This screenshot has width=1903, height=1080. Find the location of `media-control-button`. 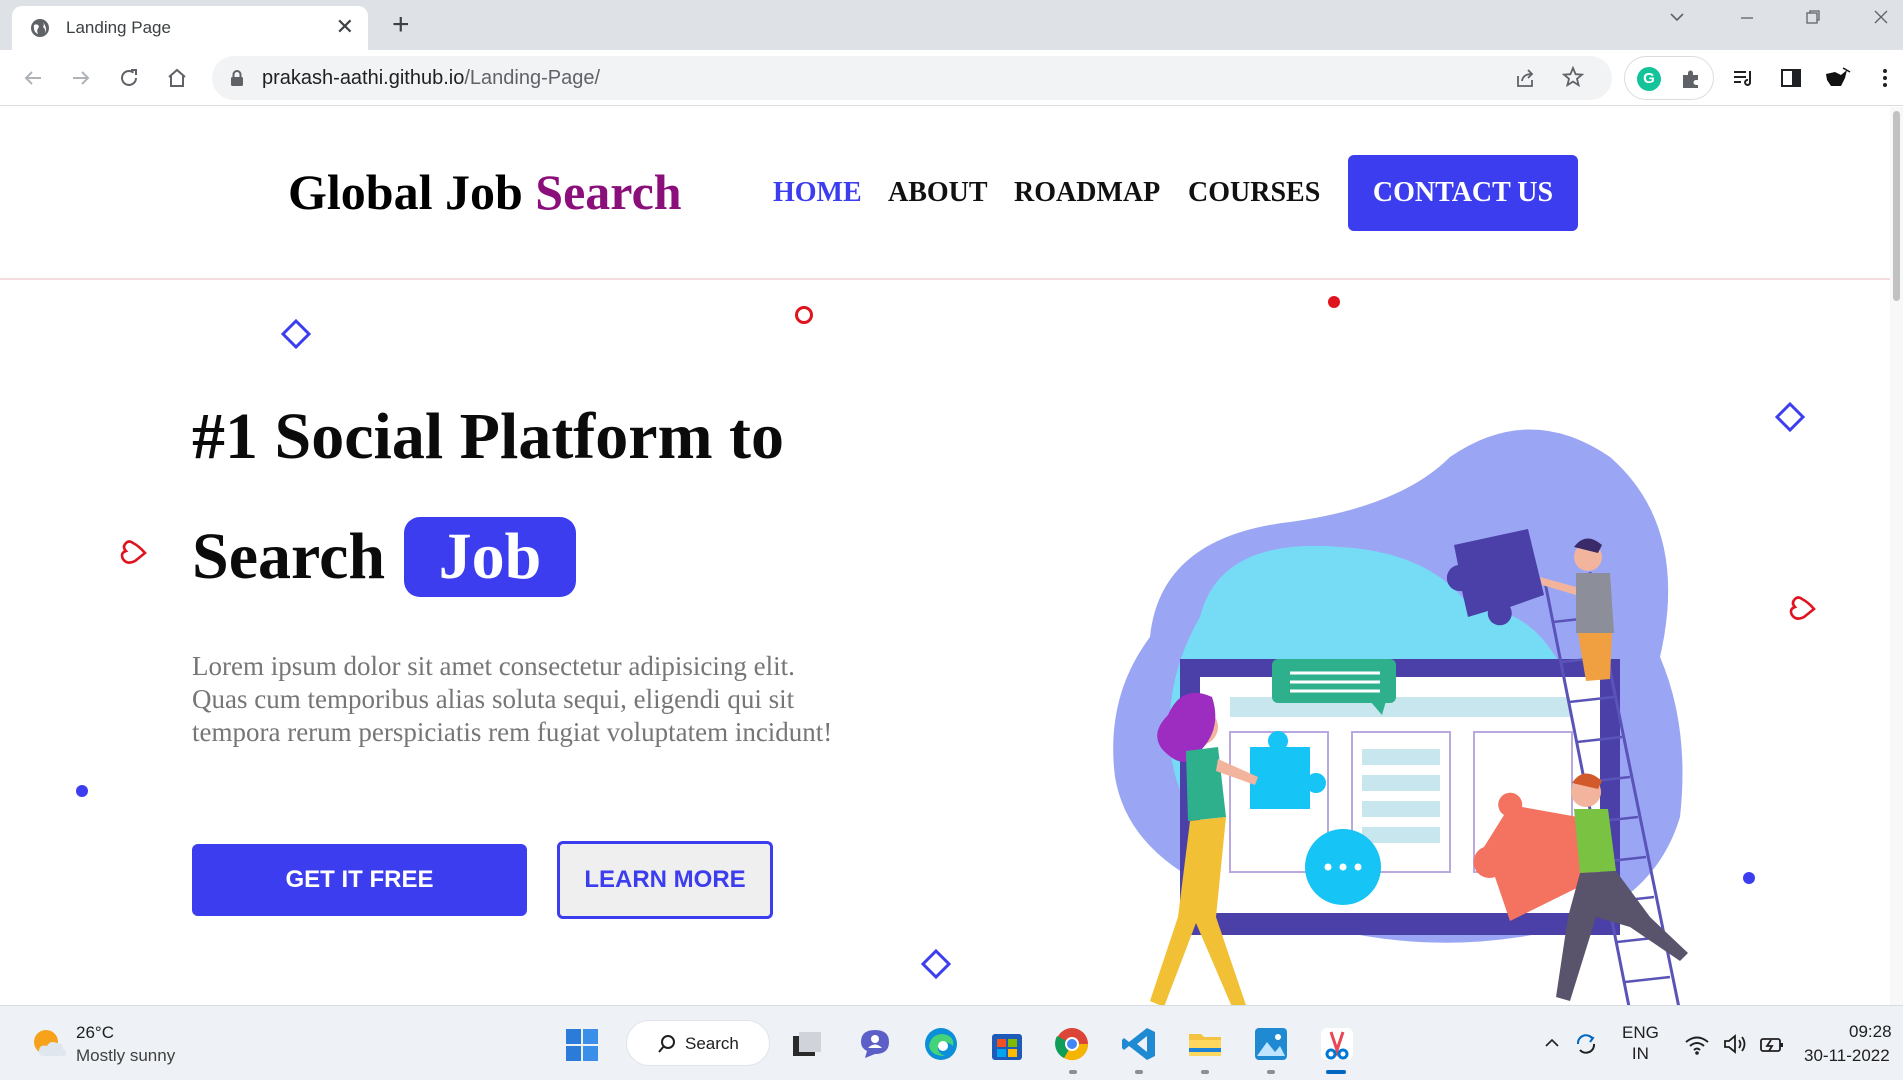

media-control-button is located at coordinates (1743, 78).